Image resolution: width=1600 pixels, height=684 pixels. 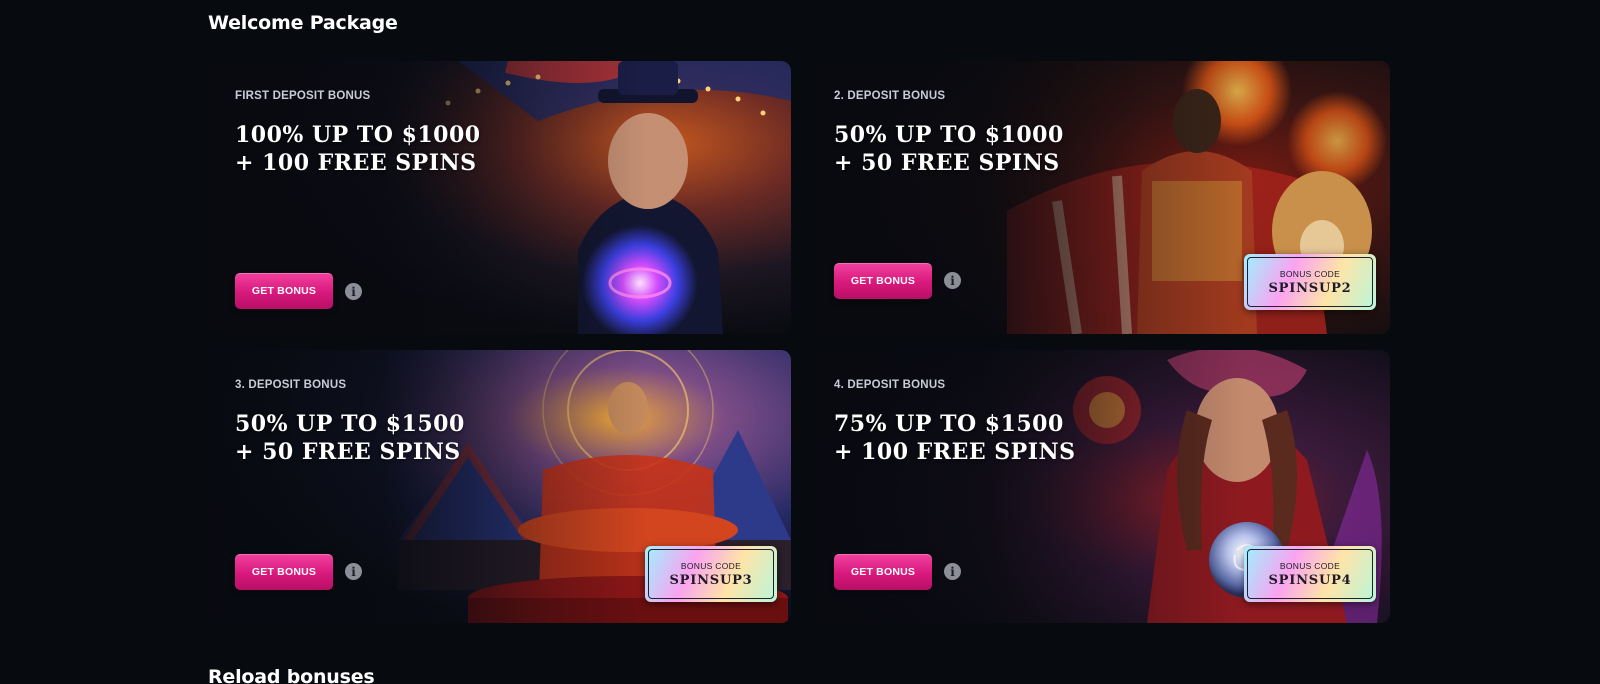 I want to click on bonus-headline: 50% UP TO $1000 + 50 FREE SPINS, so click(x=949, y=149).